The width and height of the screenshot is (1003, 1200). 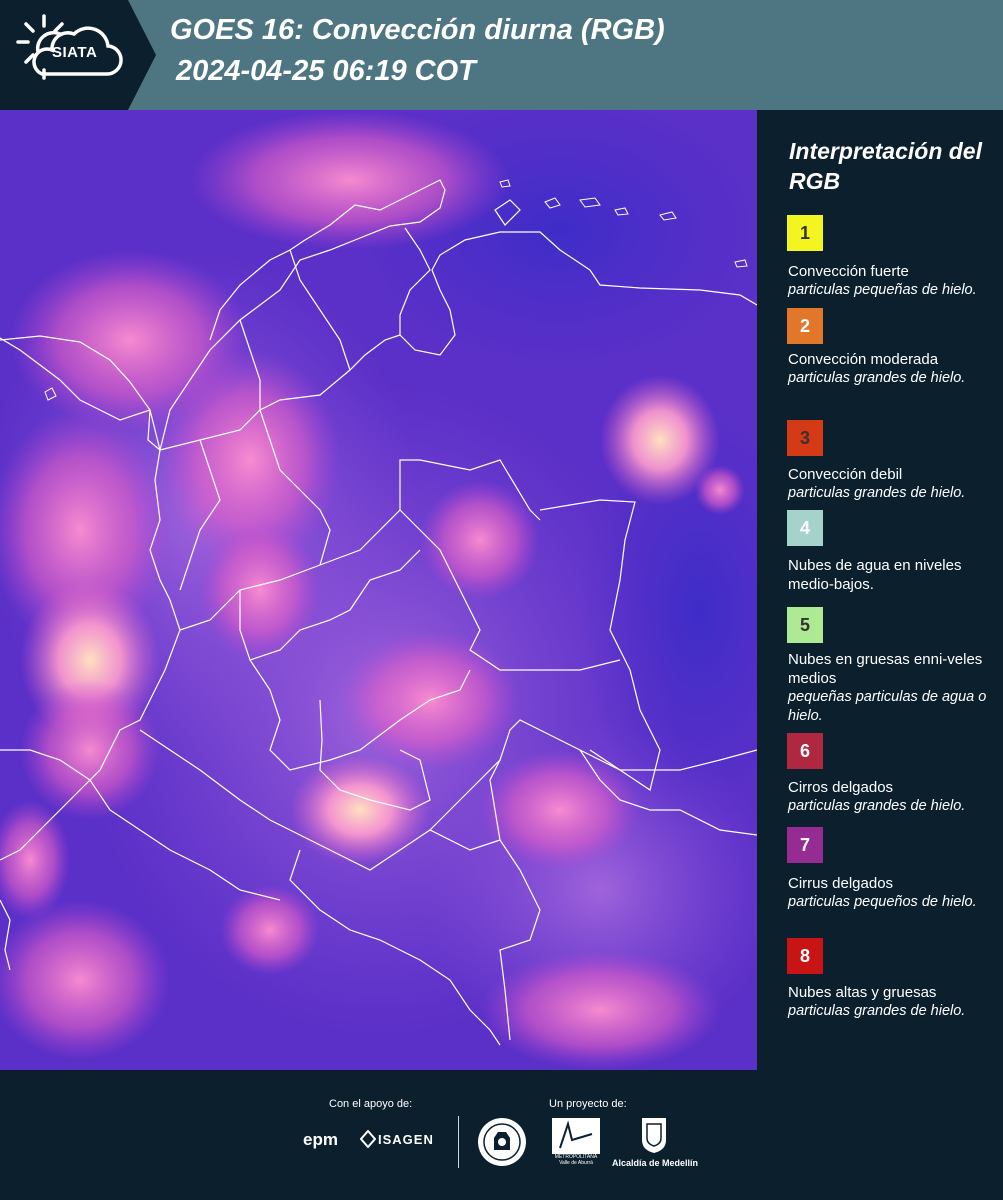 I want to click on legend-swatch-3: 3, so click(x=805, y=438).